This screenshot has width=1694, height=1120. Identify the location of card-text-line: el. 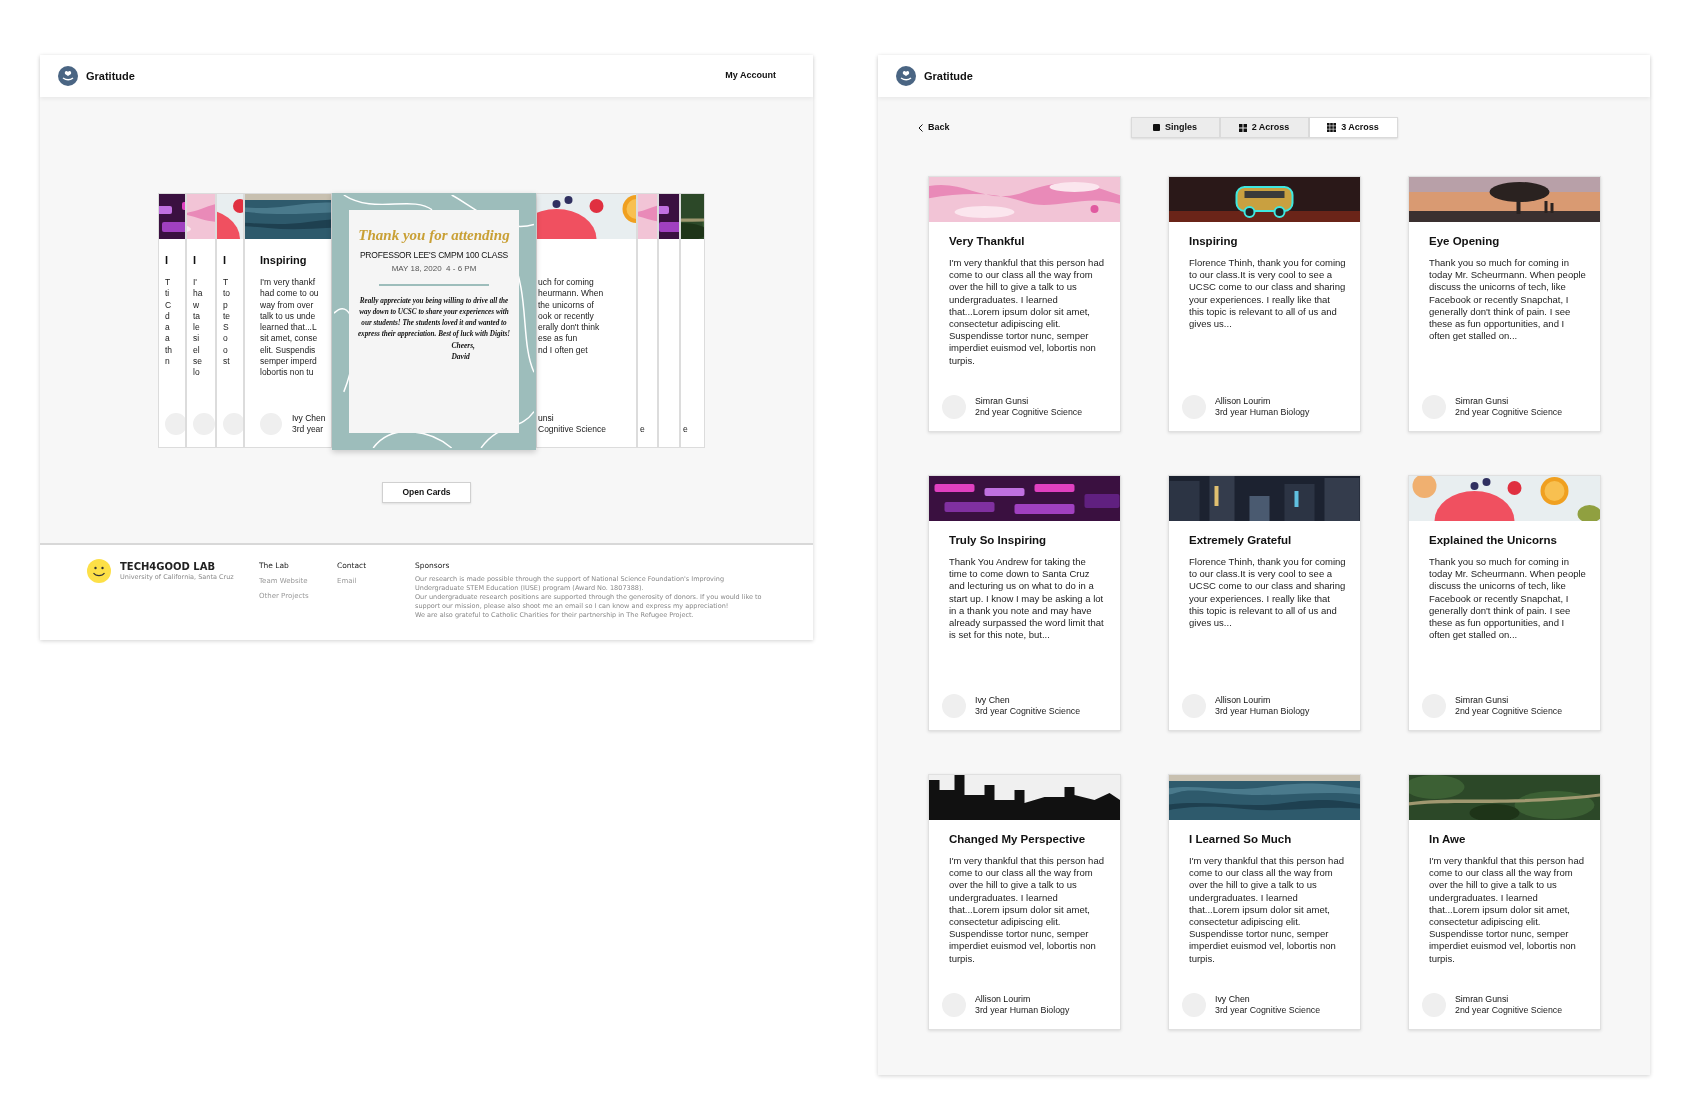
(197, 350).